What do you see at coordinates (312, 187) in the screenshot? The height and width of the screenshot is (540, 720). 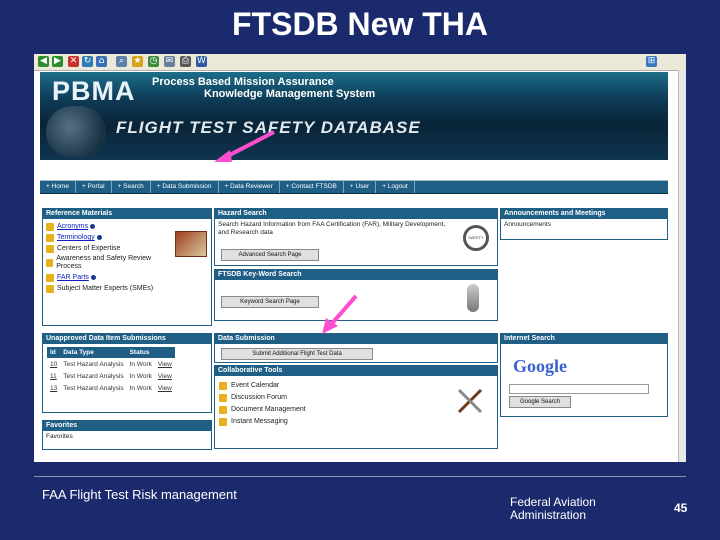 I see `nav-contact: + Contact FTSDB` at bounding box center [312, 187].